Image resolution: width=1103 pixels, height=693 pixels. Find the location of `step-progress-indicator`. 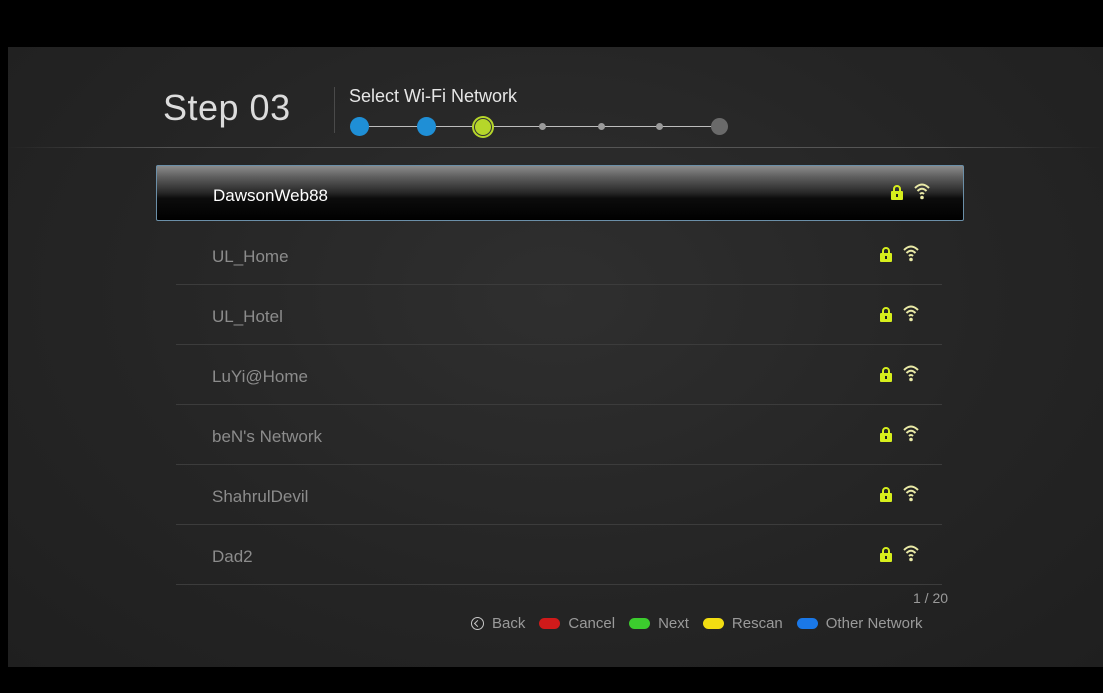

step-progress-indicator is located at coordinates (540, 127).